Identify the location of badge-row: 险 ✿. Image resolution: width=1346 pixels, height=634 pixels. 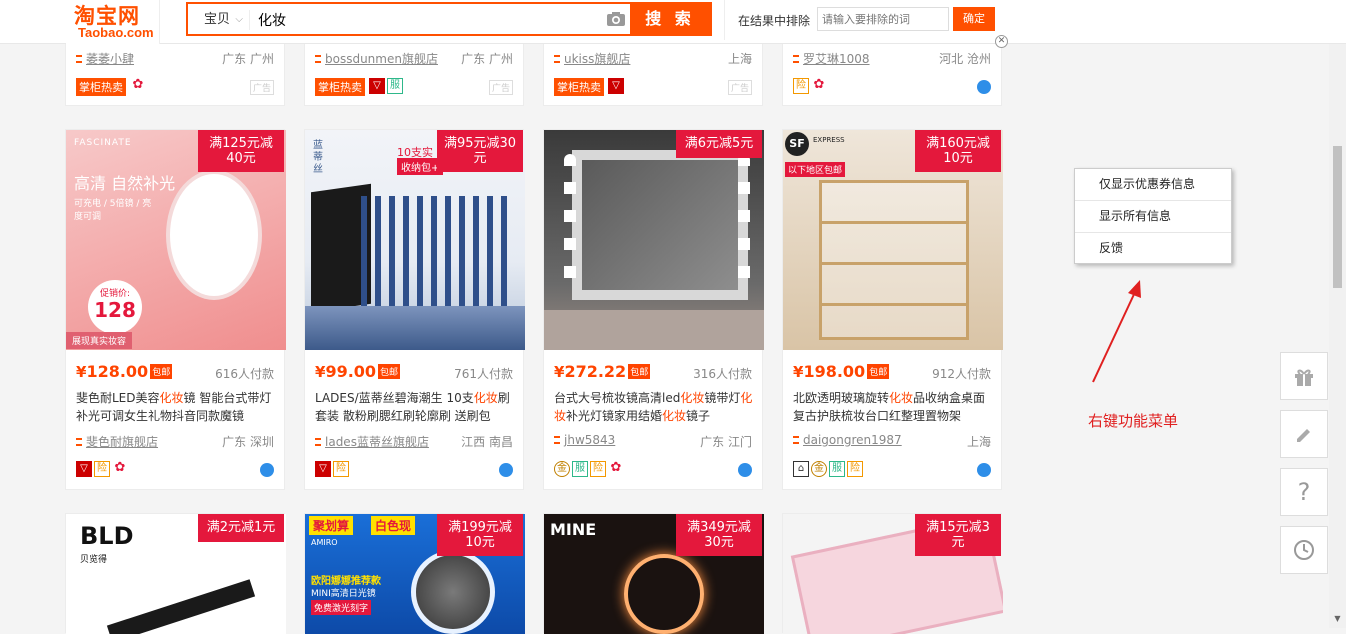
(811, 86).